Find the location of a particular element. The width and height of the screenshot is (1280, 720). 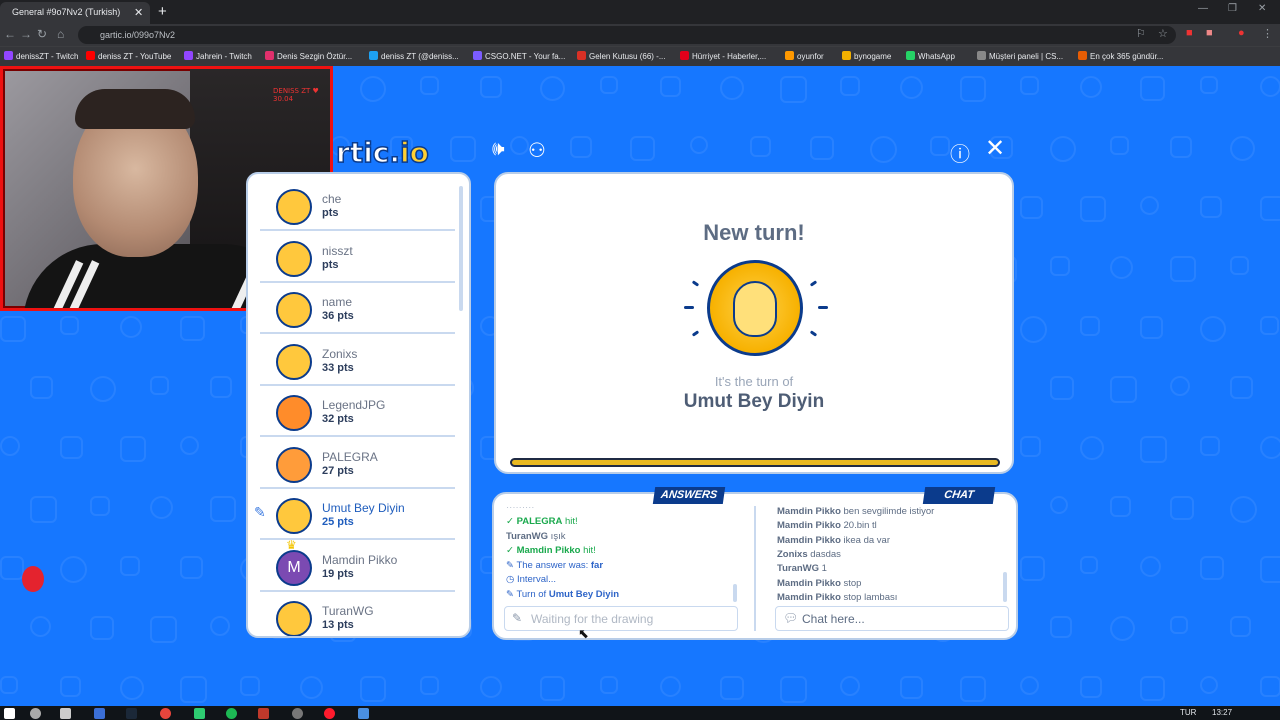

player-row: name 36 pts is located at coordinates (357, 308).